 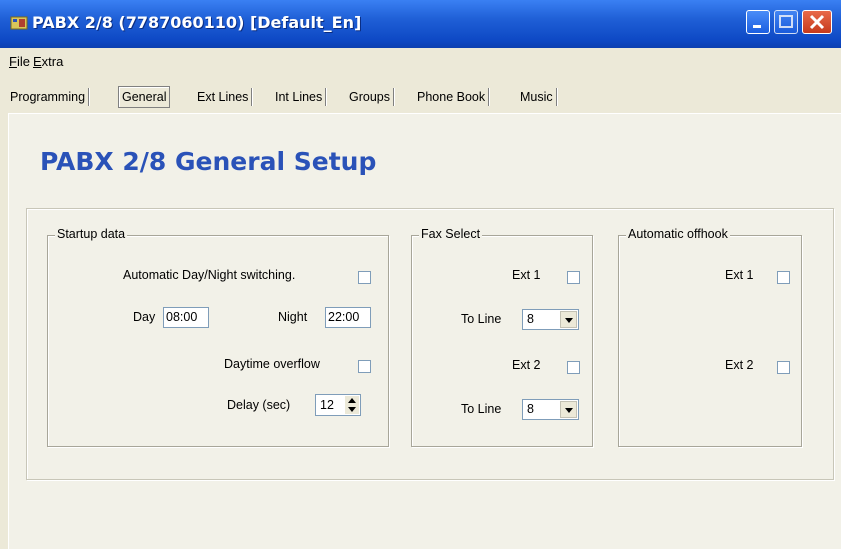 I want to click on daytime-overflow-checkbox, so click(x=364, y=366).